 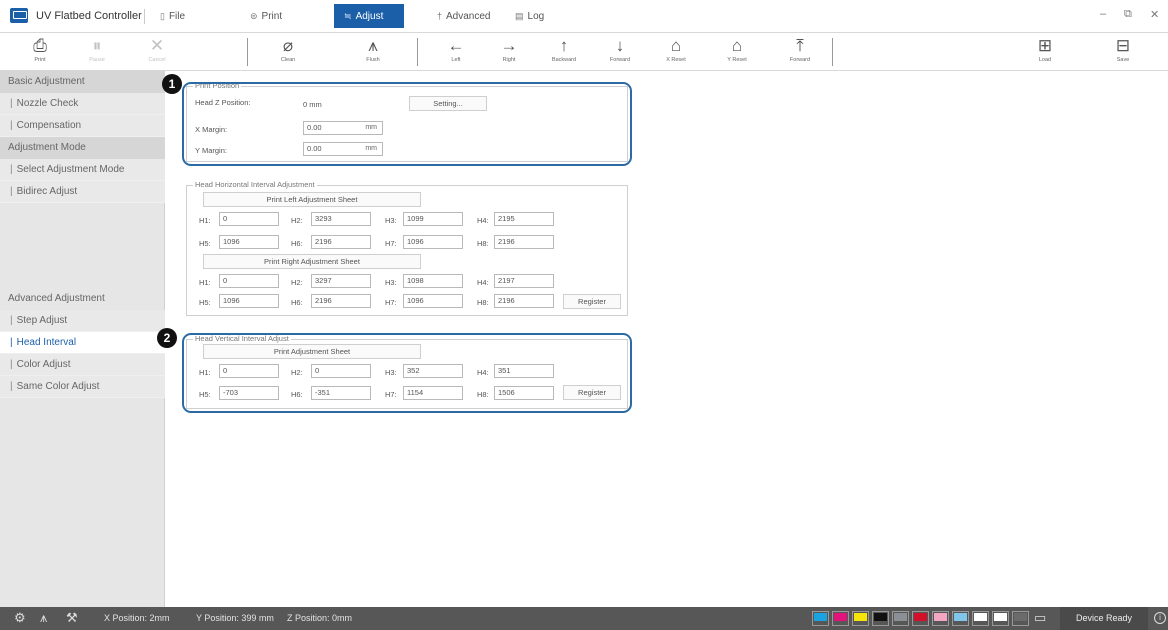 I want to click on flush-label: Flush, so click(x=373, y=60).